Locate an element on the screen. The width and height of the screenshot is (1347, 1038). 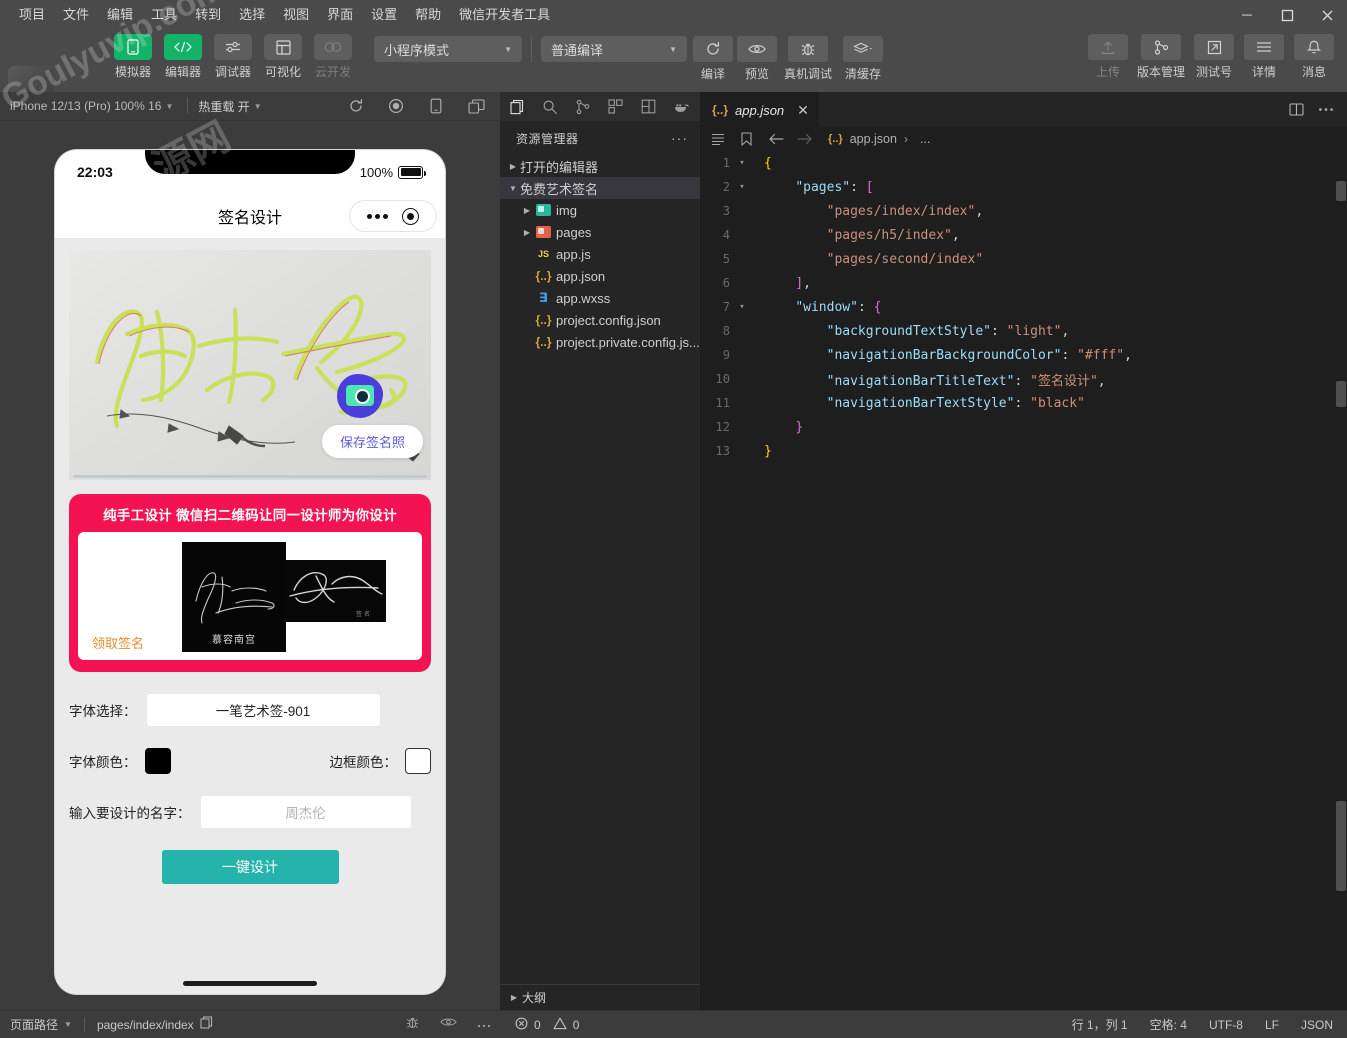
name-input: 周杰伦 is located at coordinates (305, 812).